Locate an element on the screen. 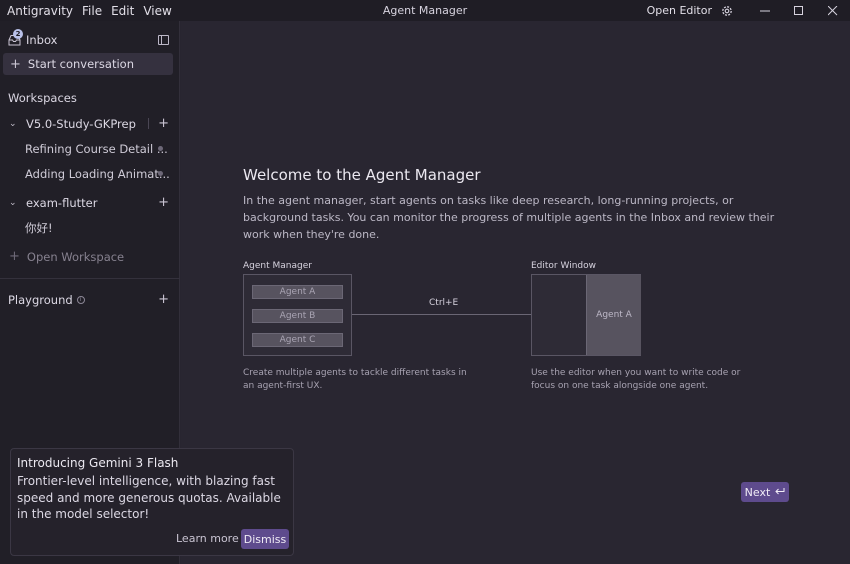 The height and width of the screenshot is (564, 850). agent-chip: Agent B is located at coordinates (297, 316).